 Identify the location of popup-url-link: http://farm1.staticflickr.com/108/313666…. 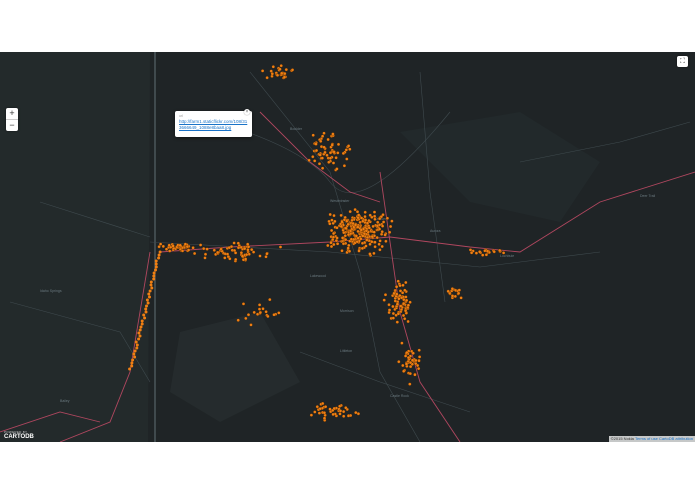
(213, 124).